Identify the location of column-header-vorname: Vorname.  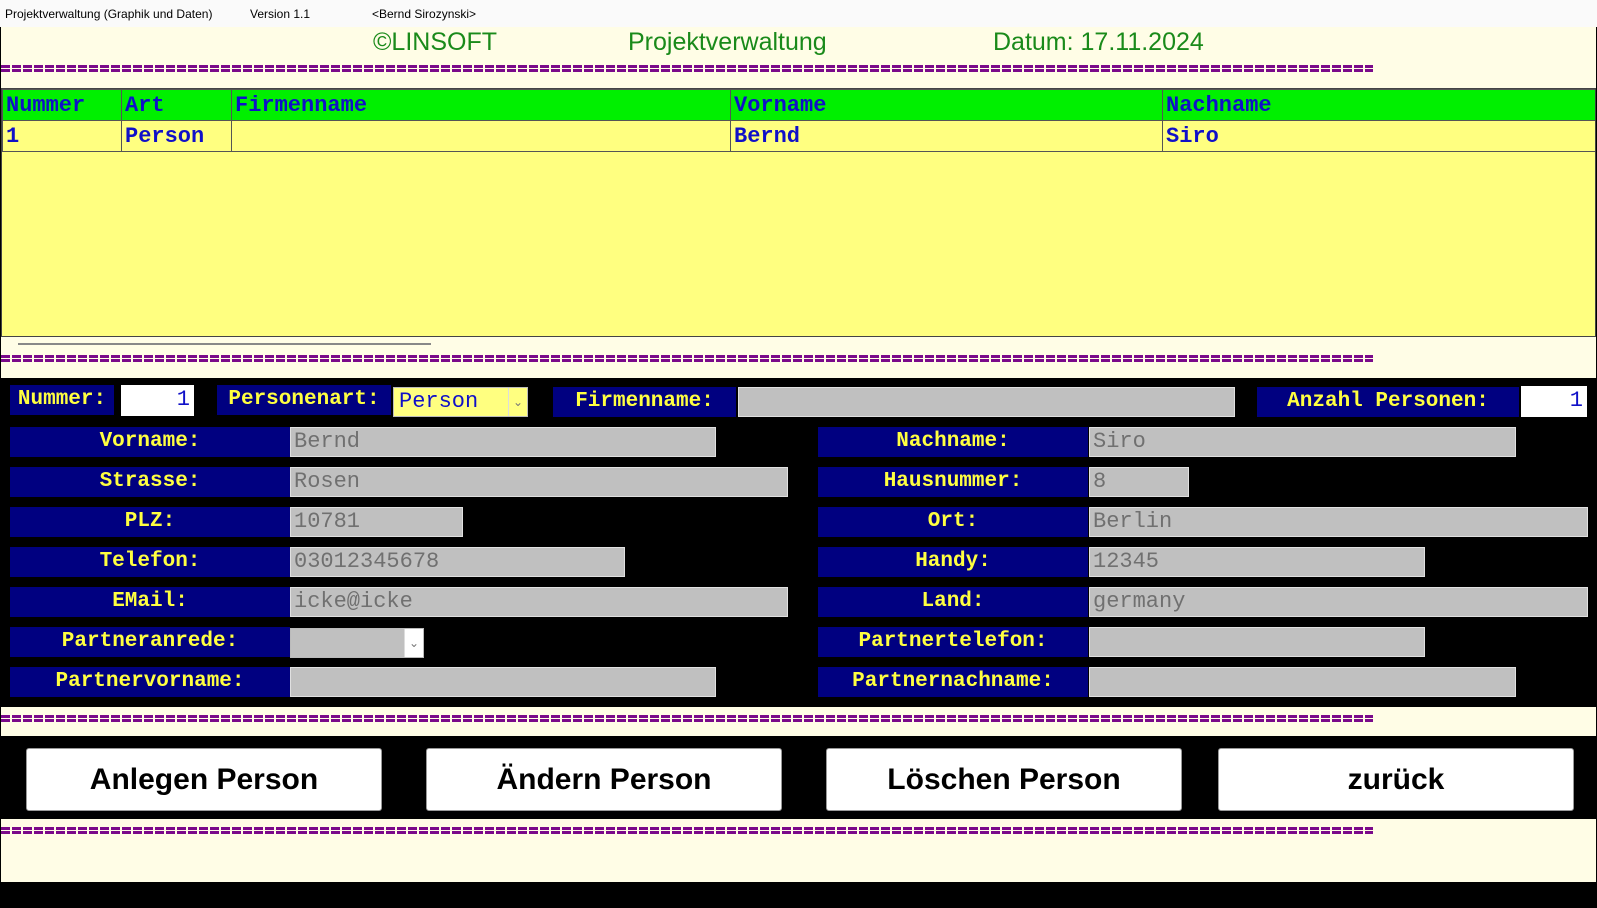
(946, 105).